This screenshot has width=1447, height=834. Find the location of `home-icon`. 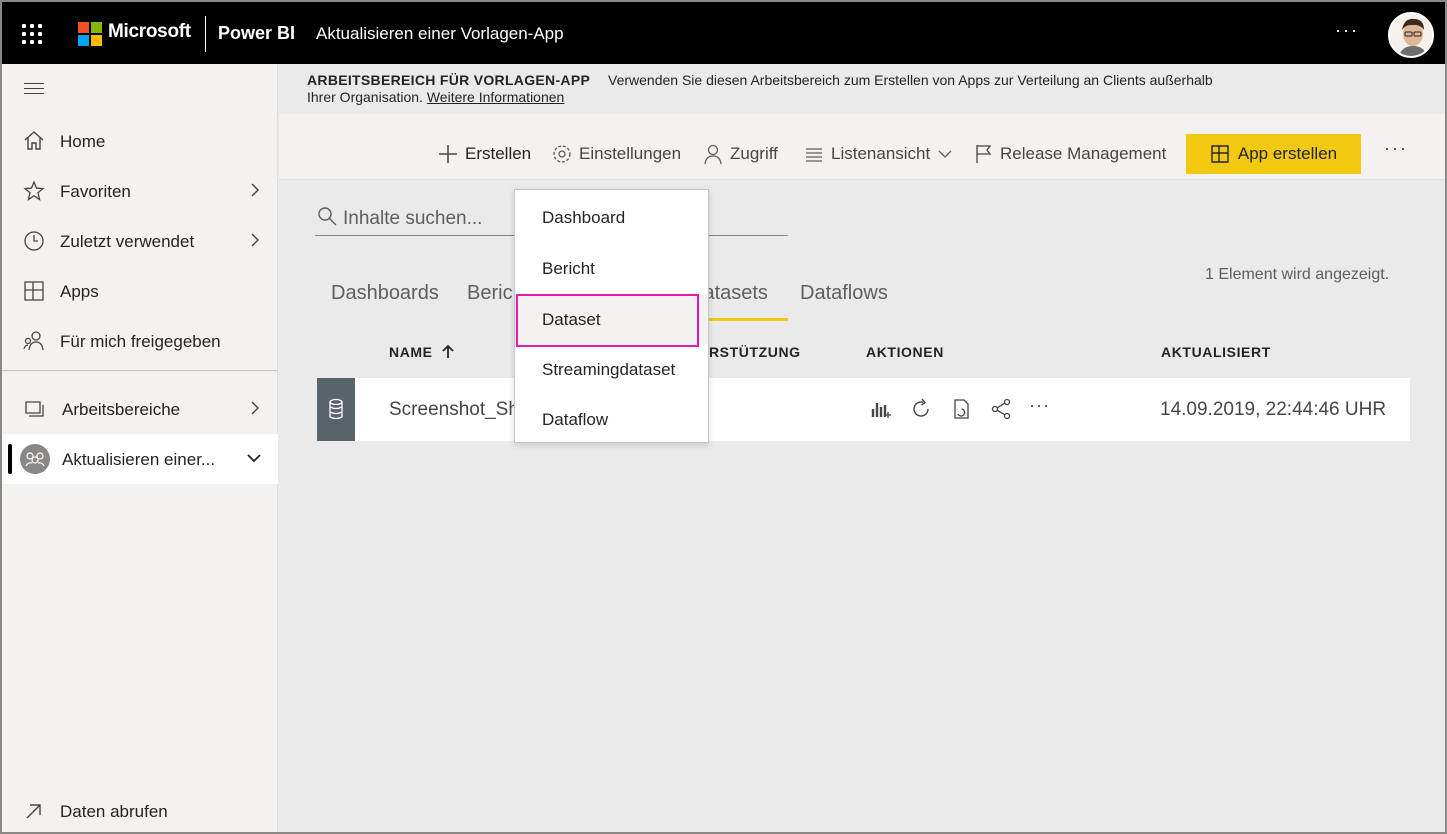

home-icon is located at coordinates (34, 140).